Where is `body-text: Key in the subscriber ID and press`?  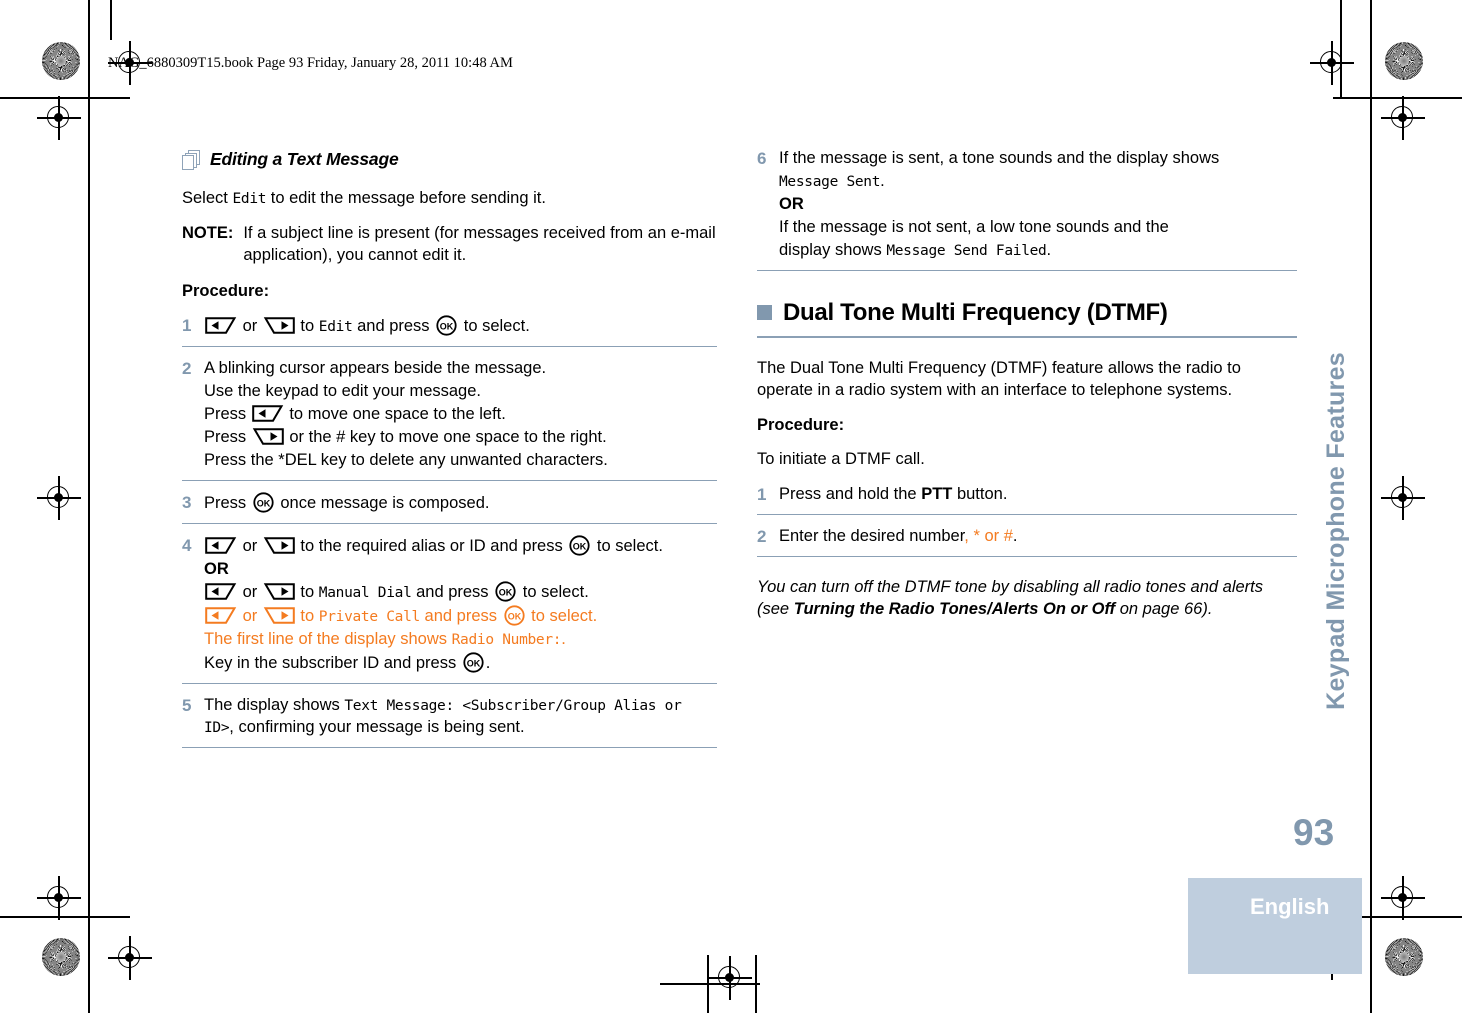 body-text: Key in the subscriber ID and press is located at coordinates (332, 663).